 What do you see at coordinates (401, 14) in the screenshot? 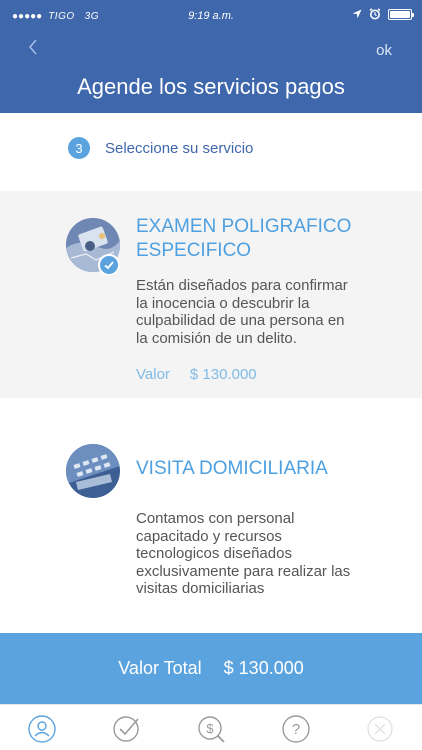
I see `battery-icon` at bounding box center [401, 14].